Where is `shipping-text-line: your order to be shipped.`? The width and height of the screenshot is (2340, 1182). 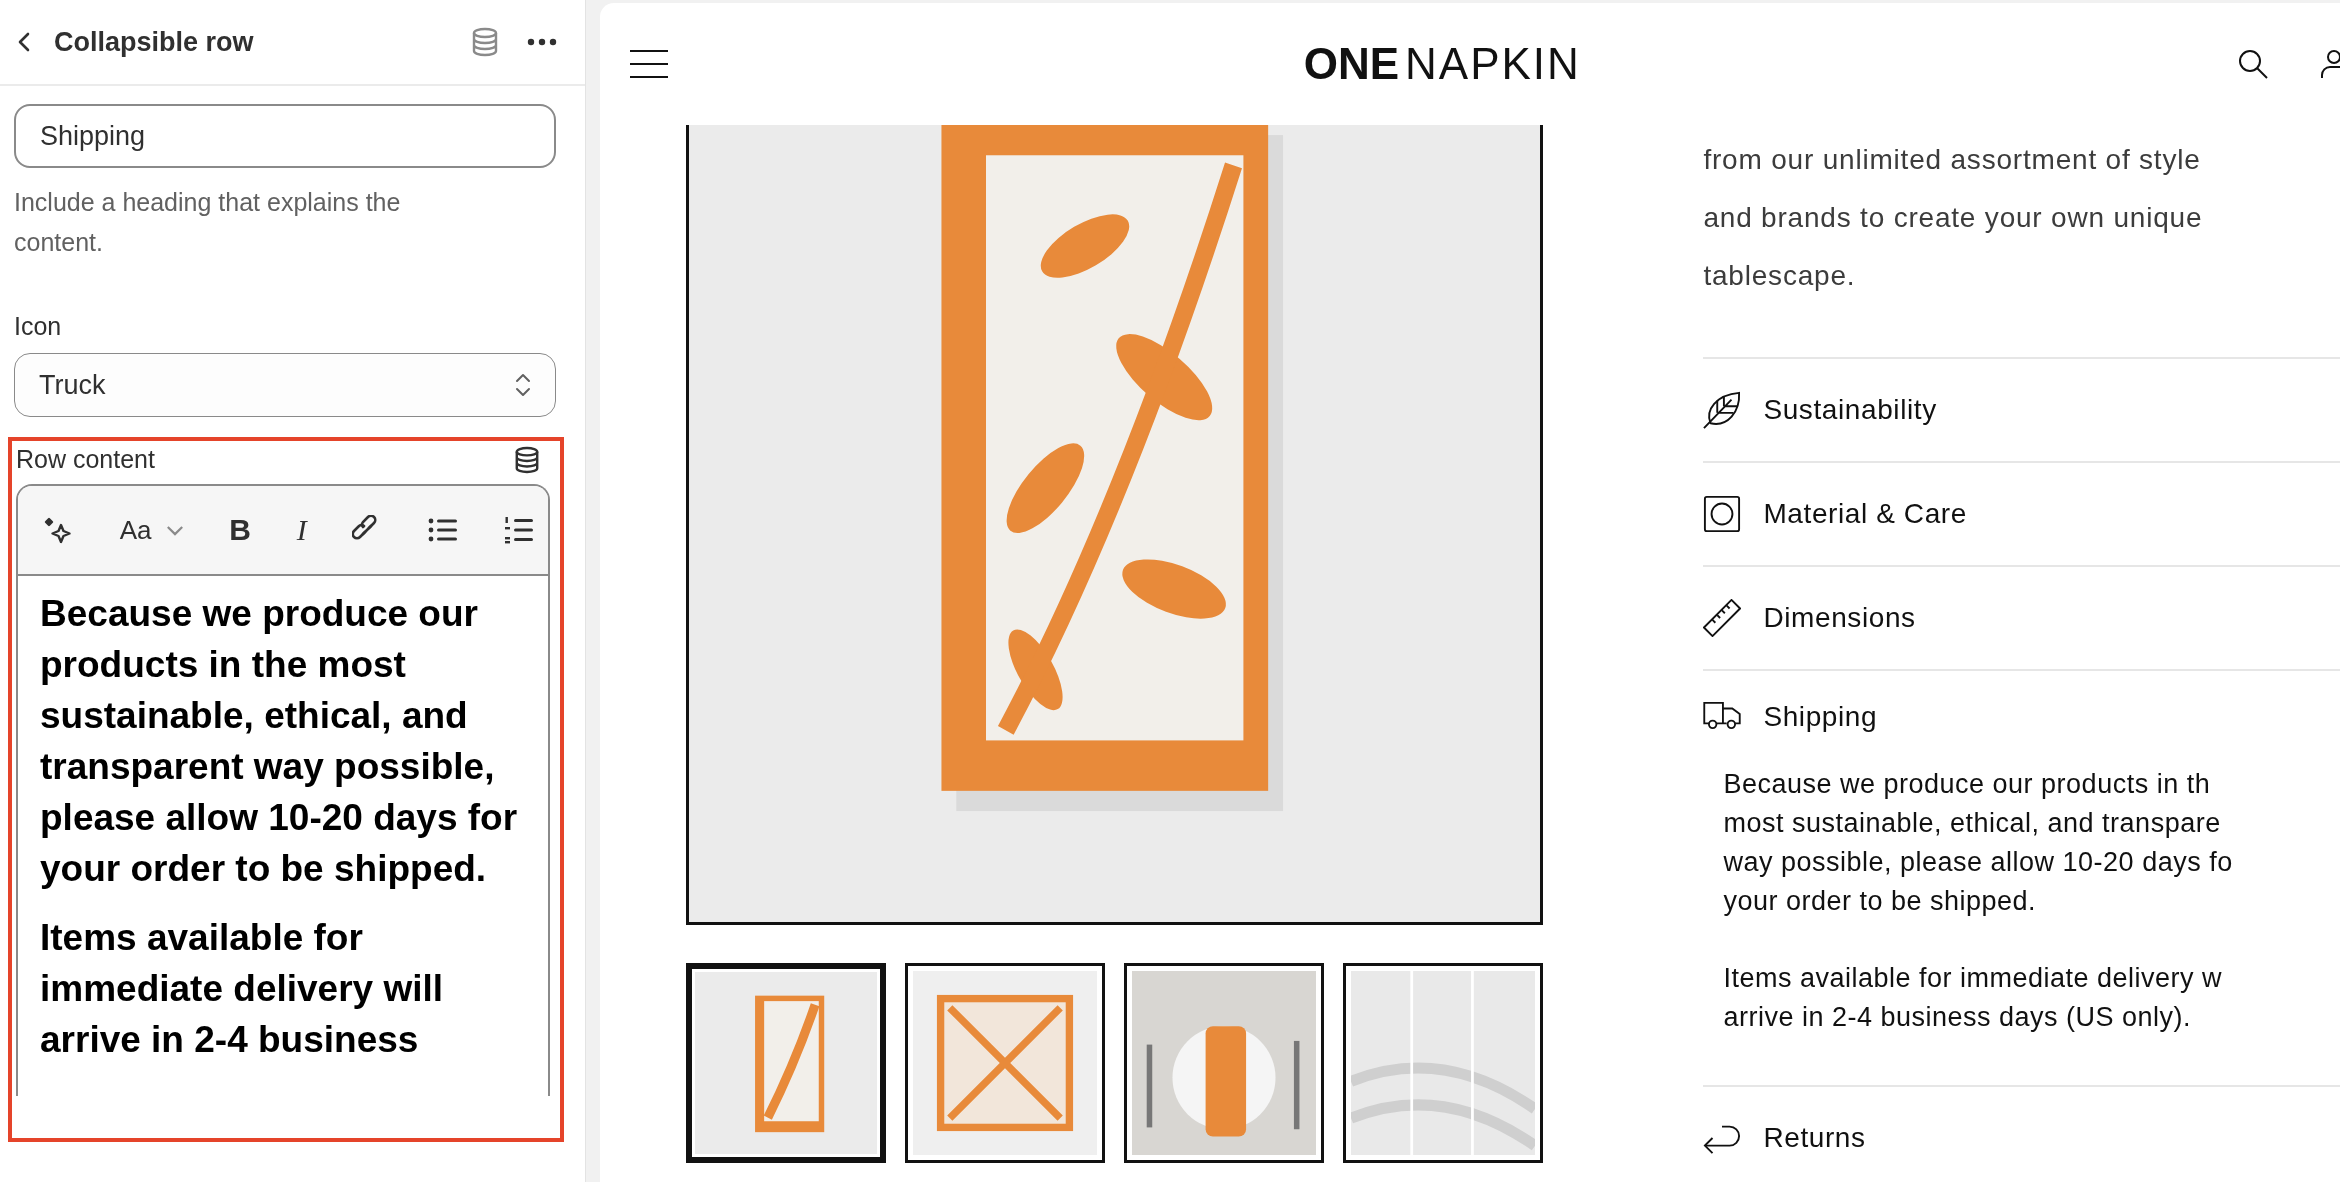
shipping-text-line: your order to be shipped. is located at coordinates (1880, 901).